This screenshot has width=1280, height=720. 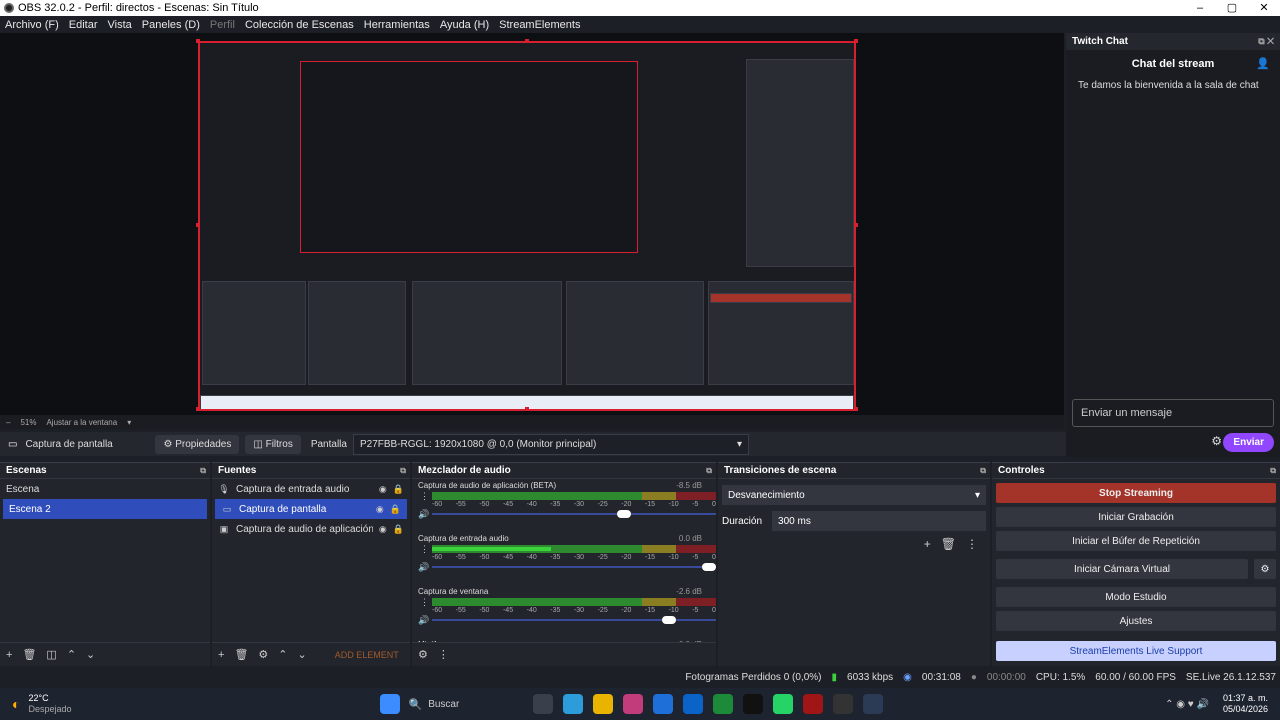 What do you see at coordinates (464, 25) in the screenshot?
I see `menu-ayuda: Ayuda (H)` at bounding box center [464, 25].